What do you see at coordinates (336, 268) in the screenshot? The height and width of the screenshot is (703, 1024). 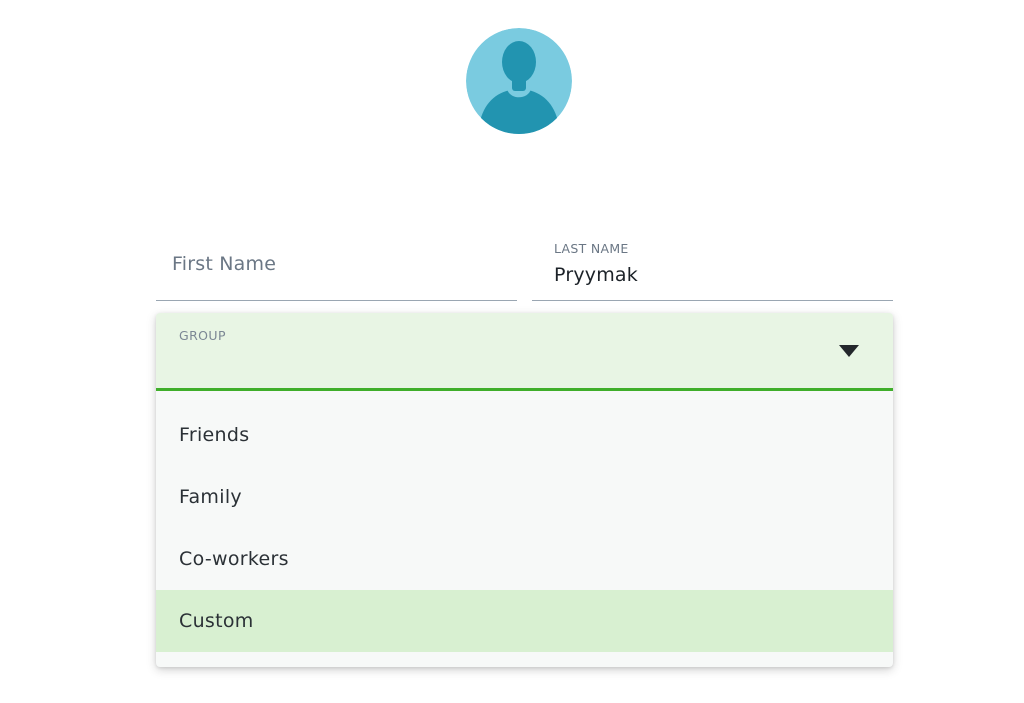 I see `first-name-field: First Name` at bounding box center [336, 268].